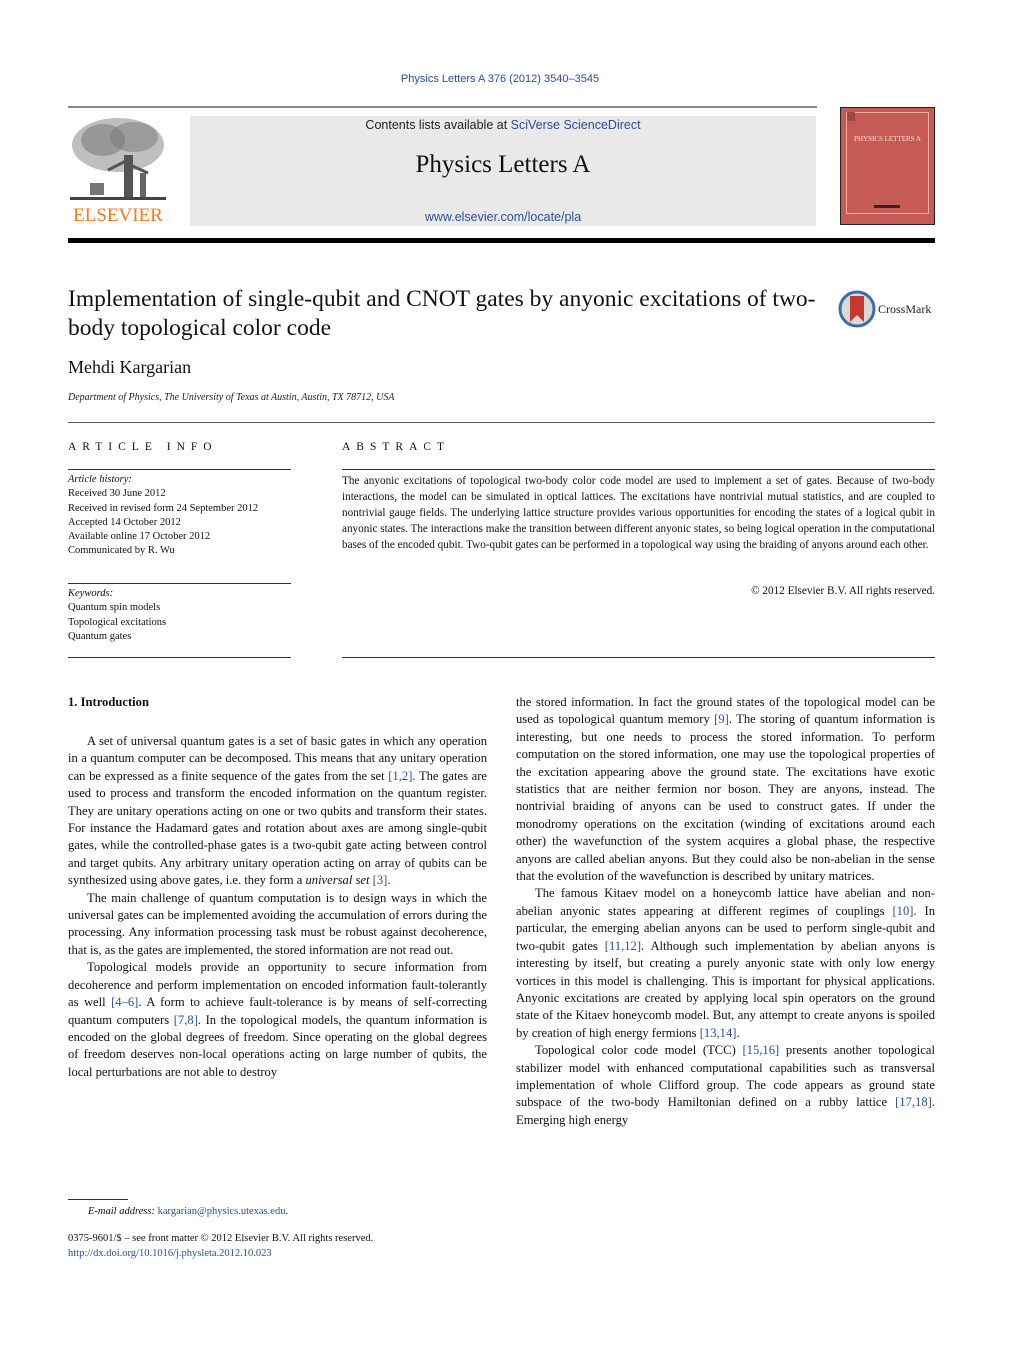 The width and height of the screenshot is (1020, 1351). I want to click on emphasis: universal set, so click(337, 880).